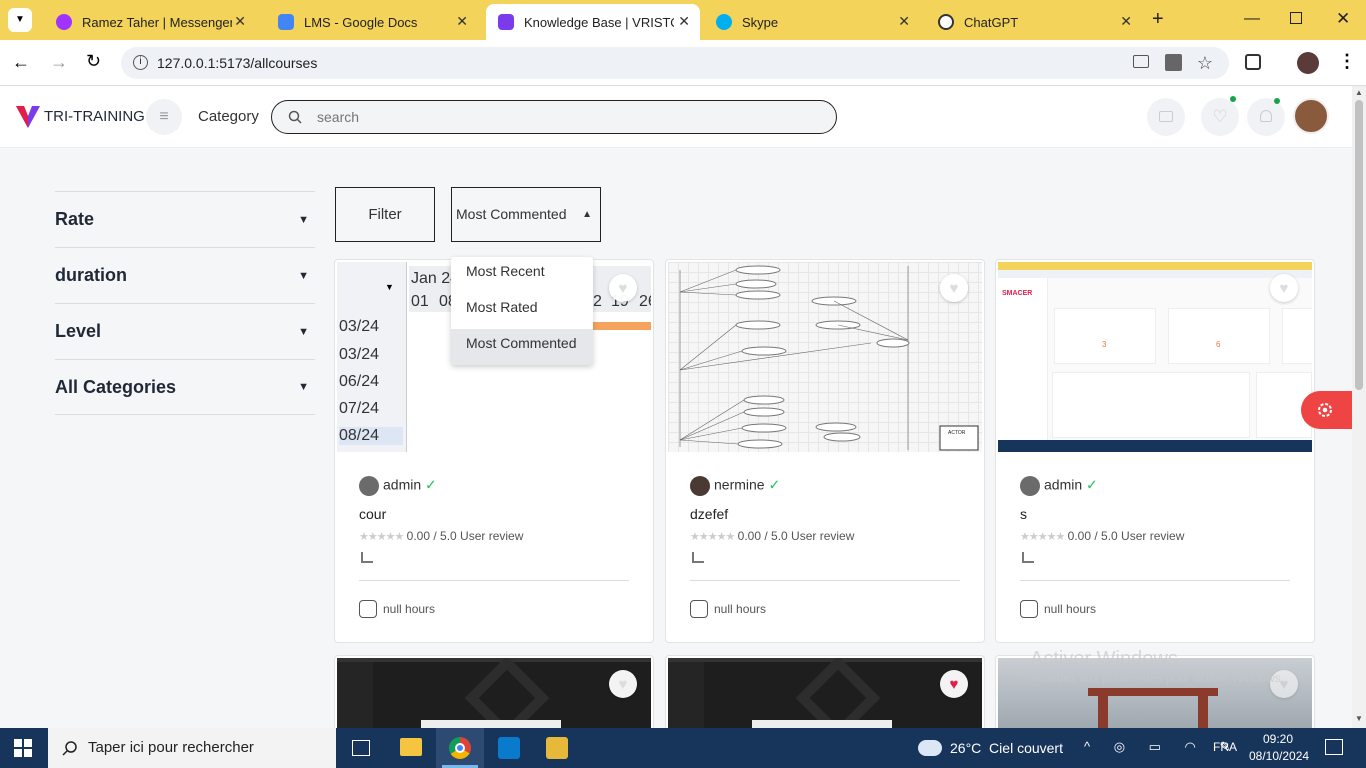 This screenshot has width=1366, height=768. I want to click on tab-search-button: ▼, so click(20, 20).